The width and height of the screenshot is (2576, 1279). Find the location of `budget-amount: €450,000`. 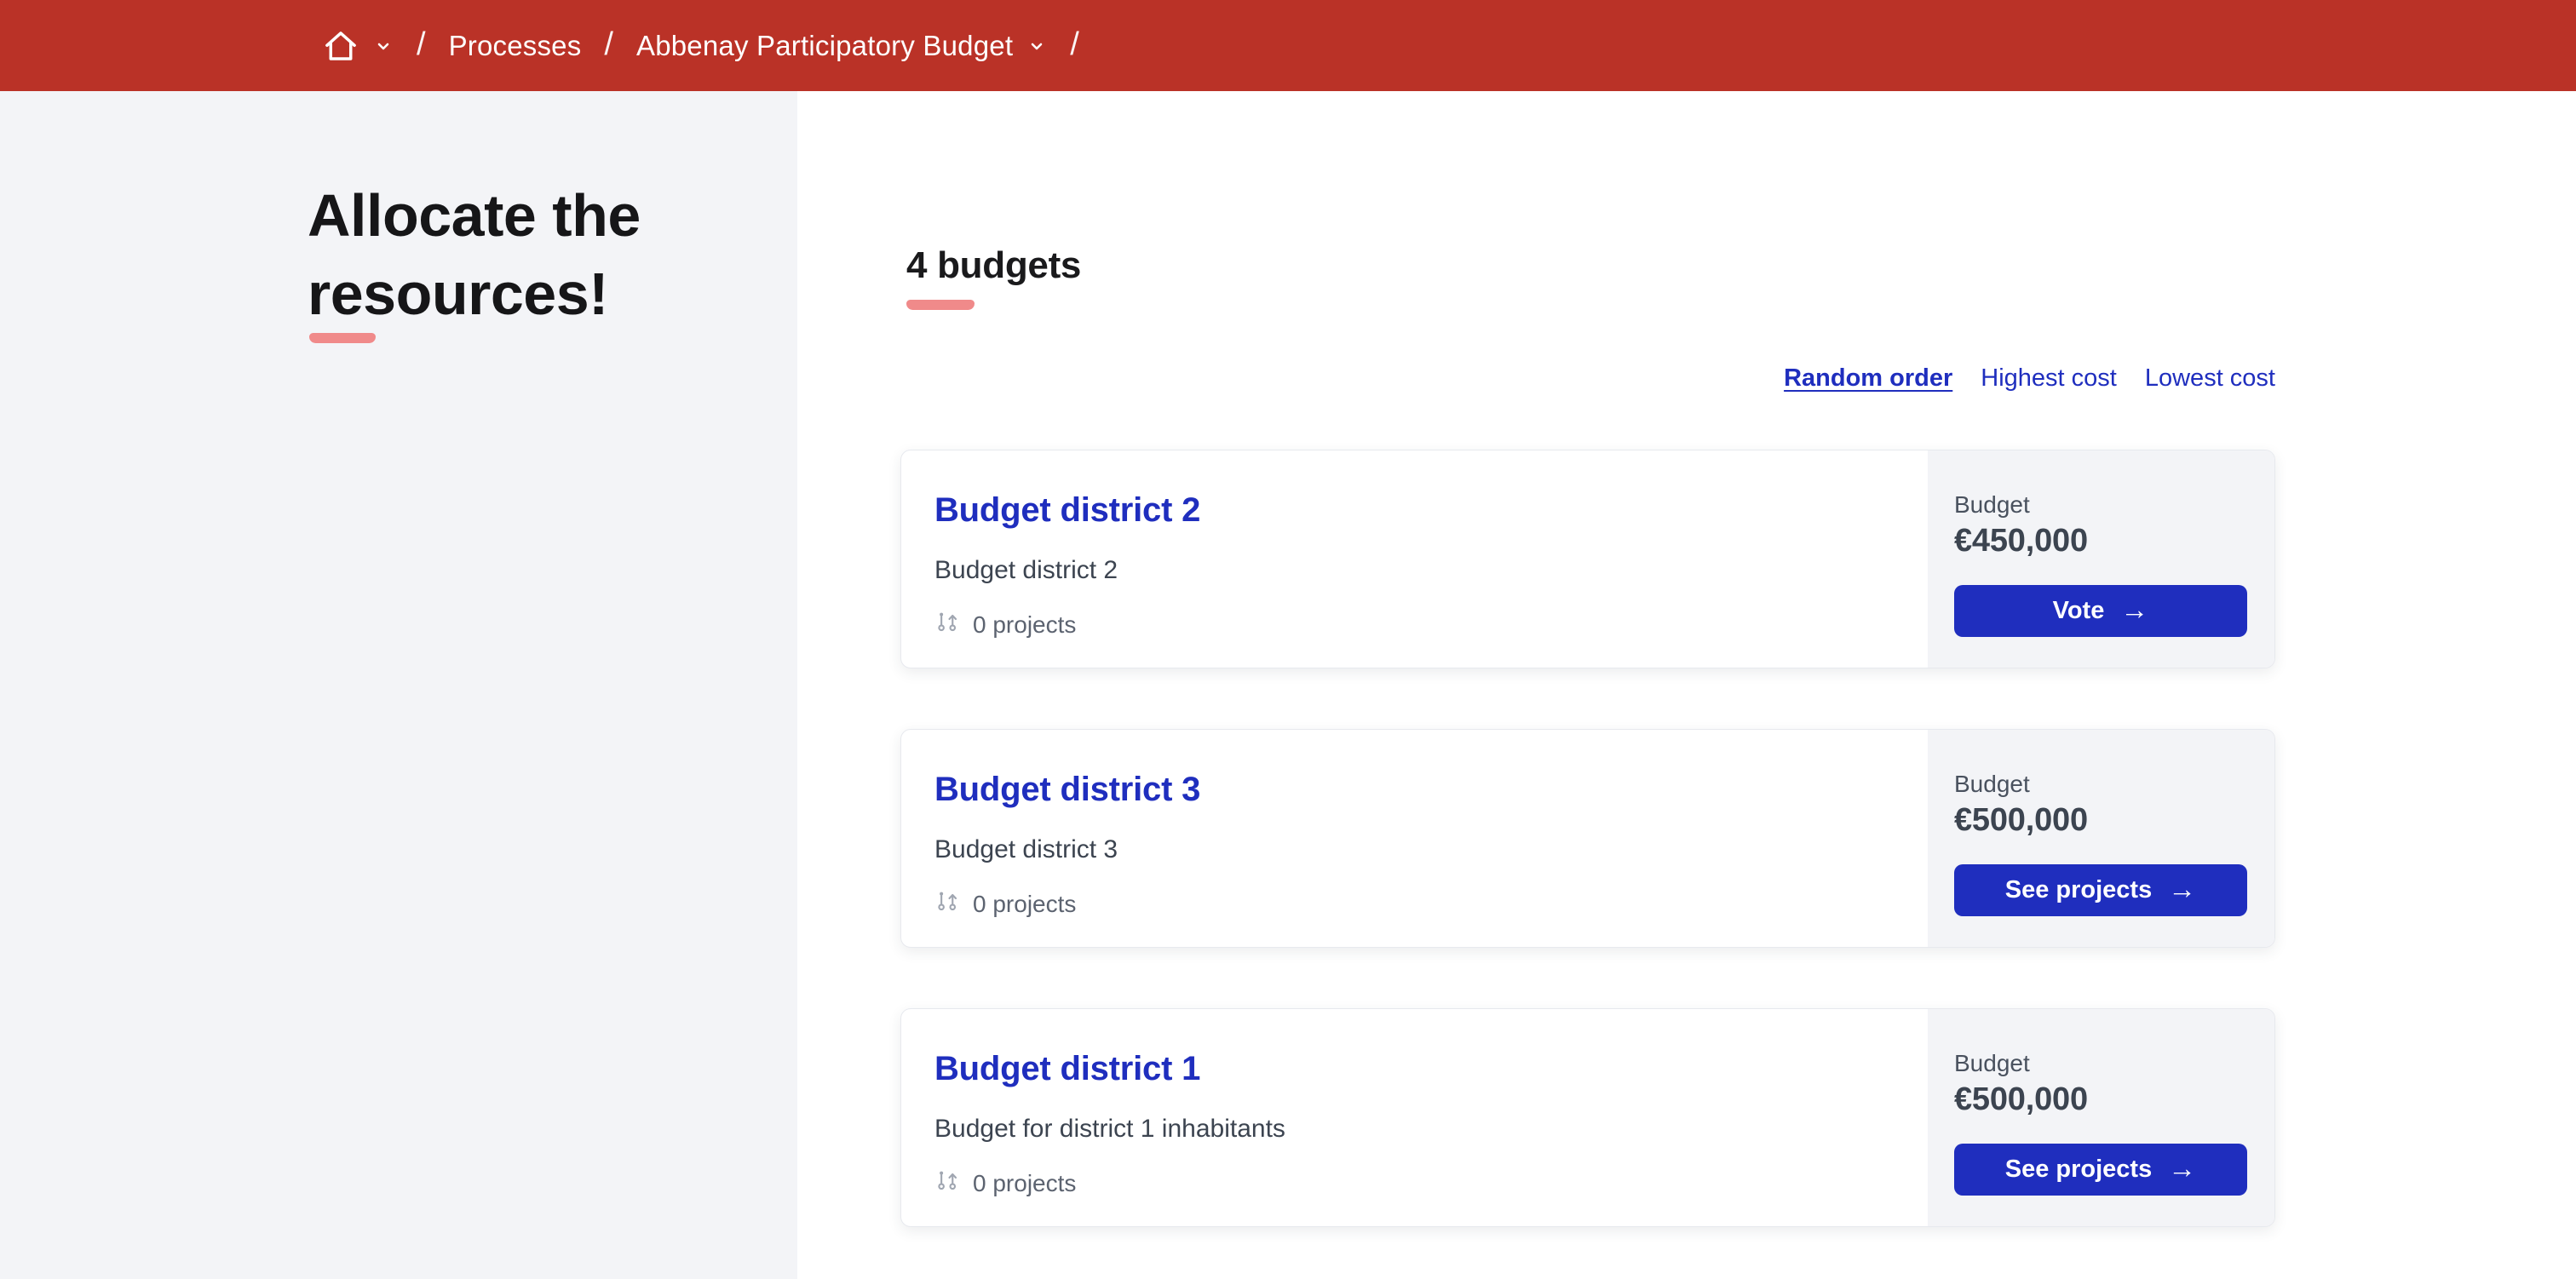

budget-amount: €450,000 is located at coordinates (2021, 541).